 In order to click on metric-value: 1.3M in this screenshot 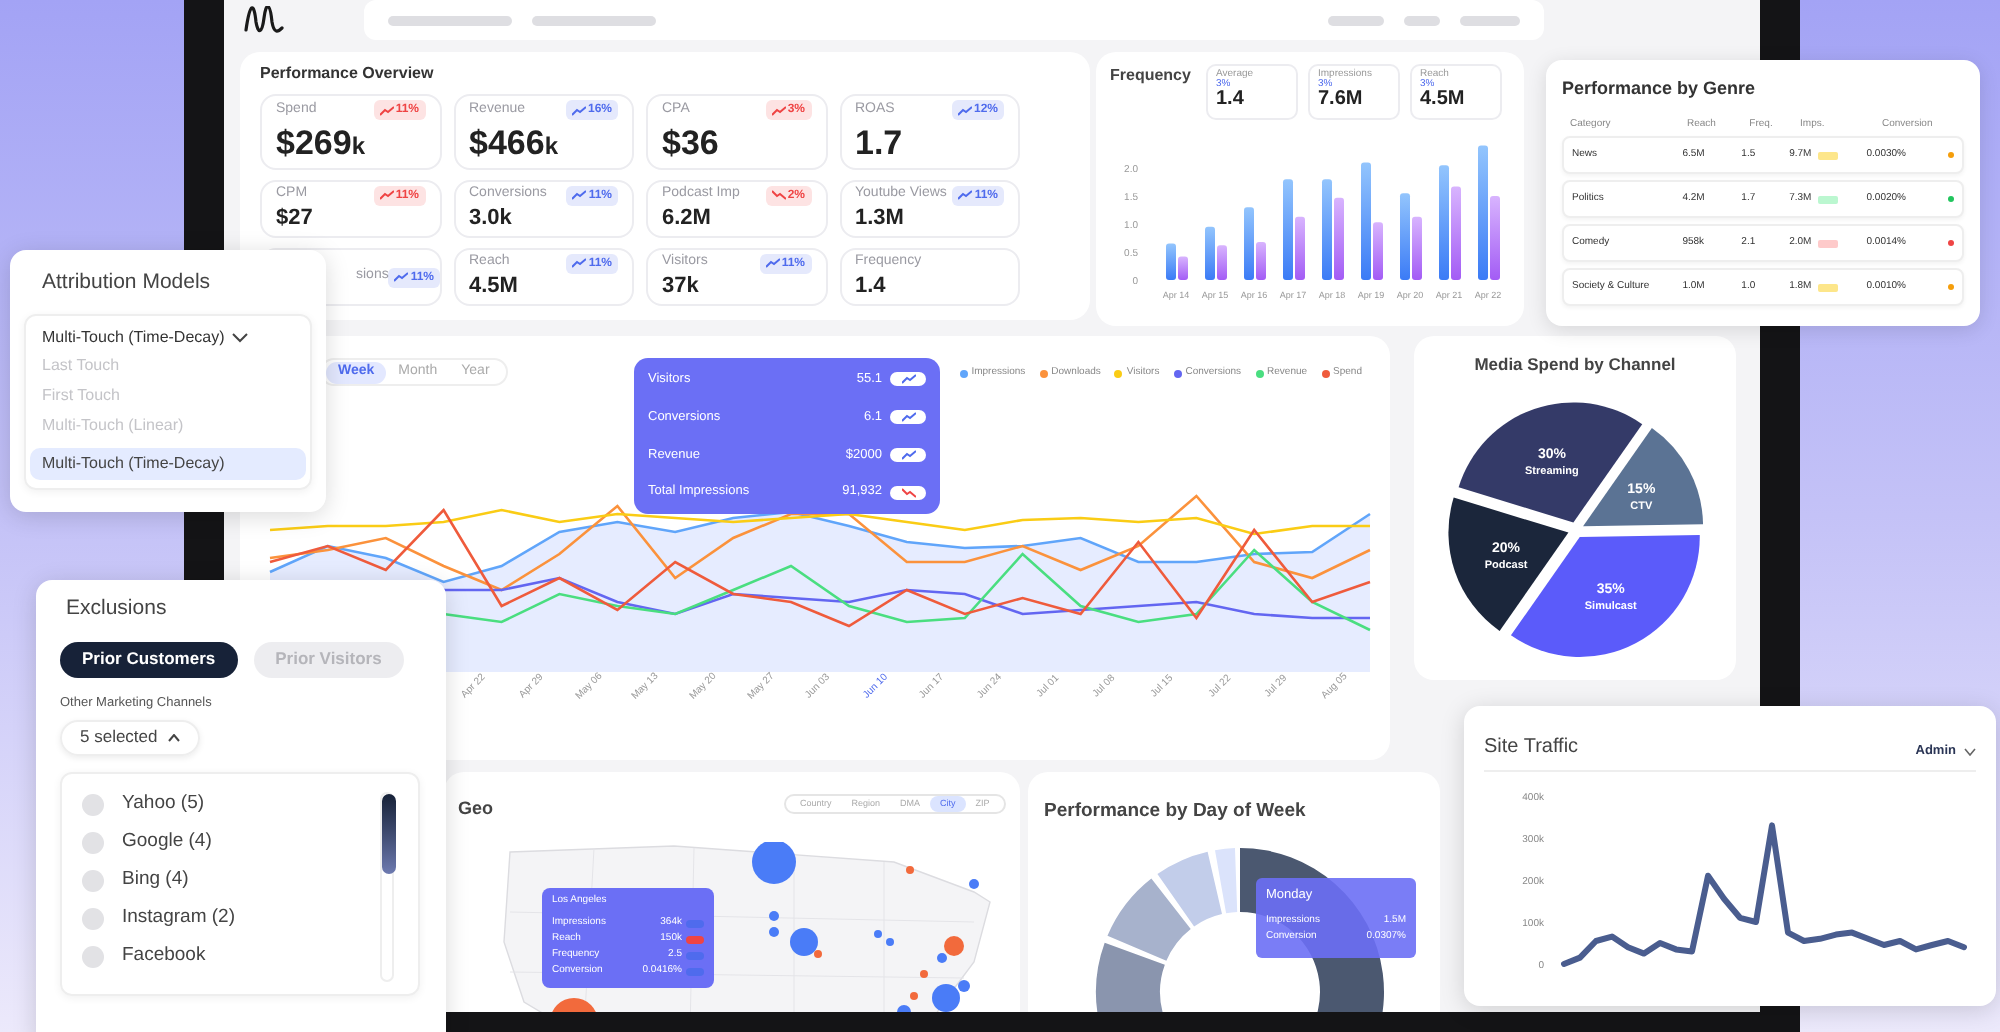, I will do `click(880, 219)`.